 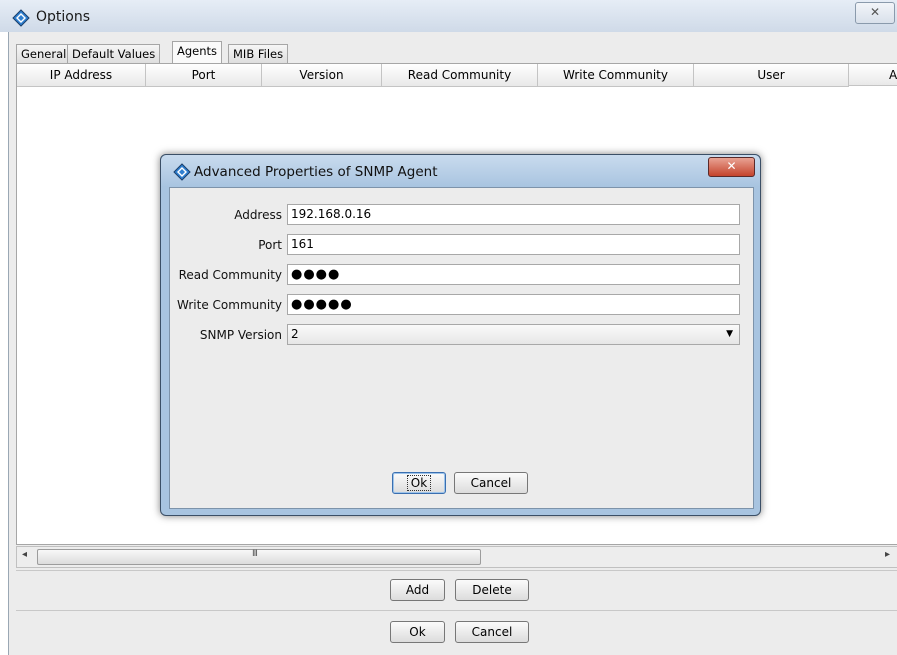 What do you see at coordinates (513, 274) in the screenshot?
I see `read-community-field: ●●●●` at bounding box center [513, 274].